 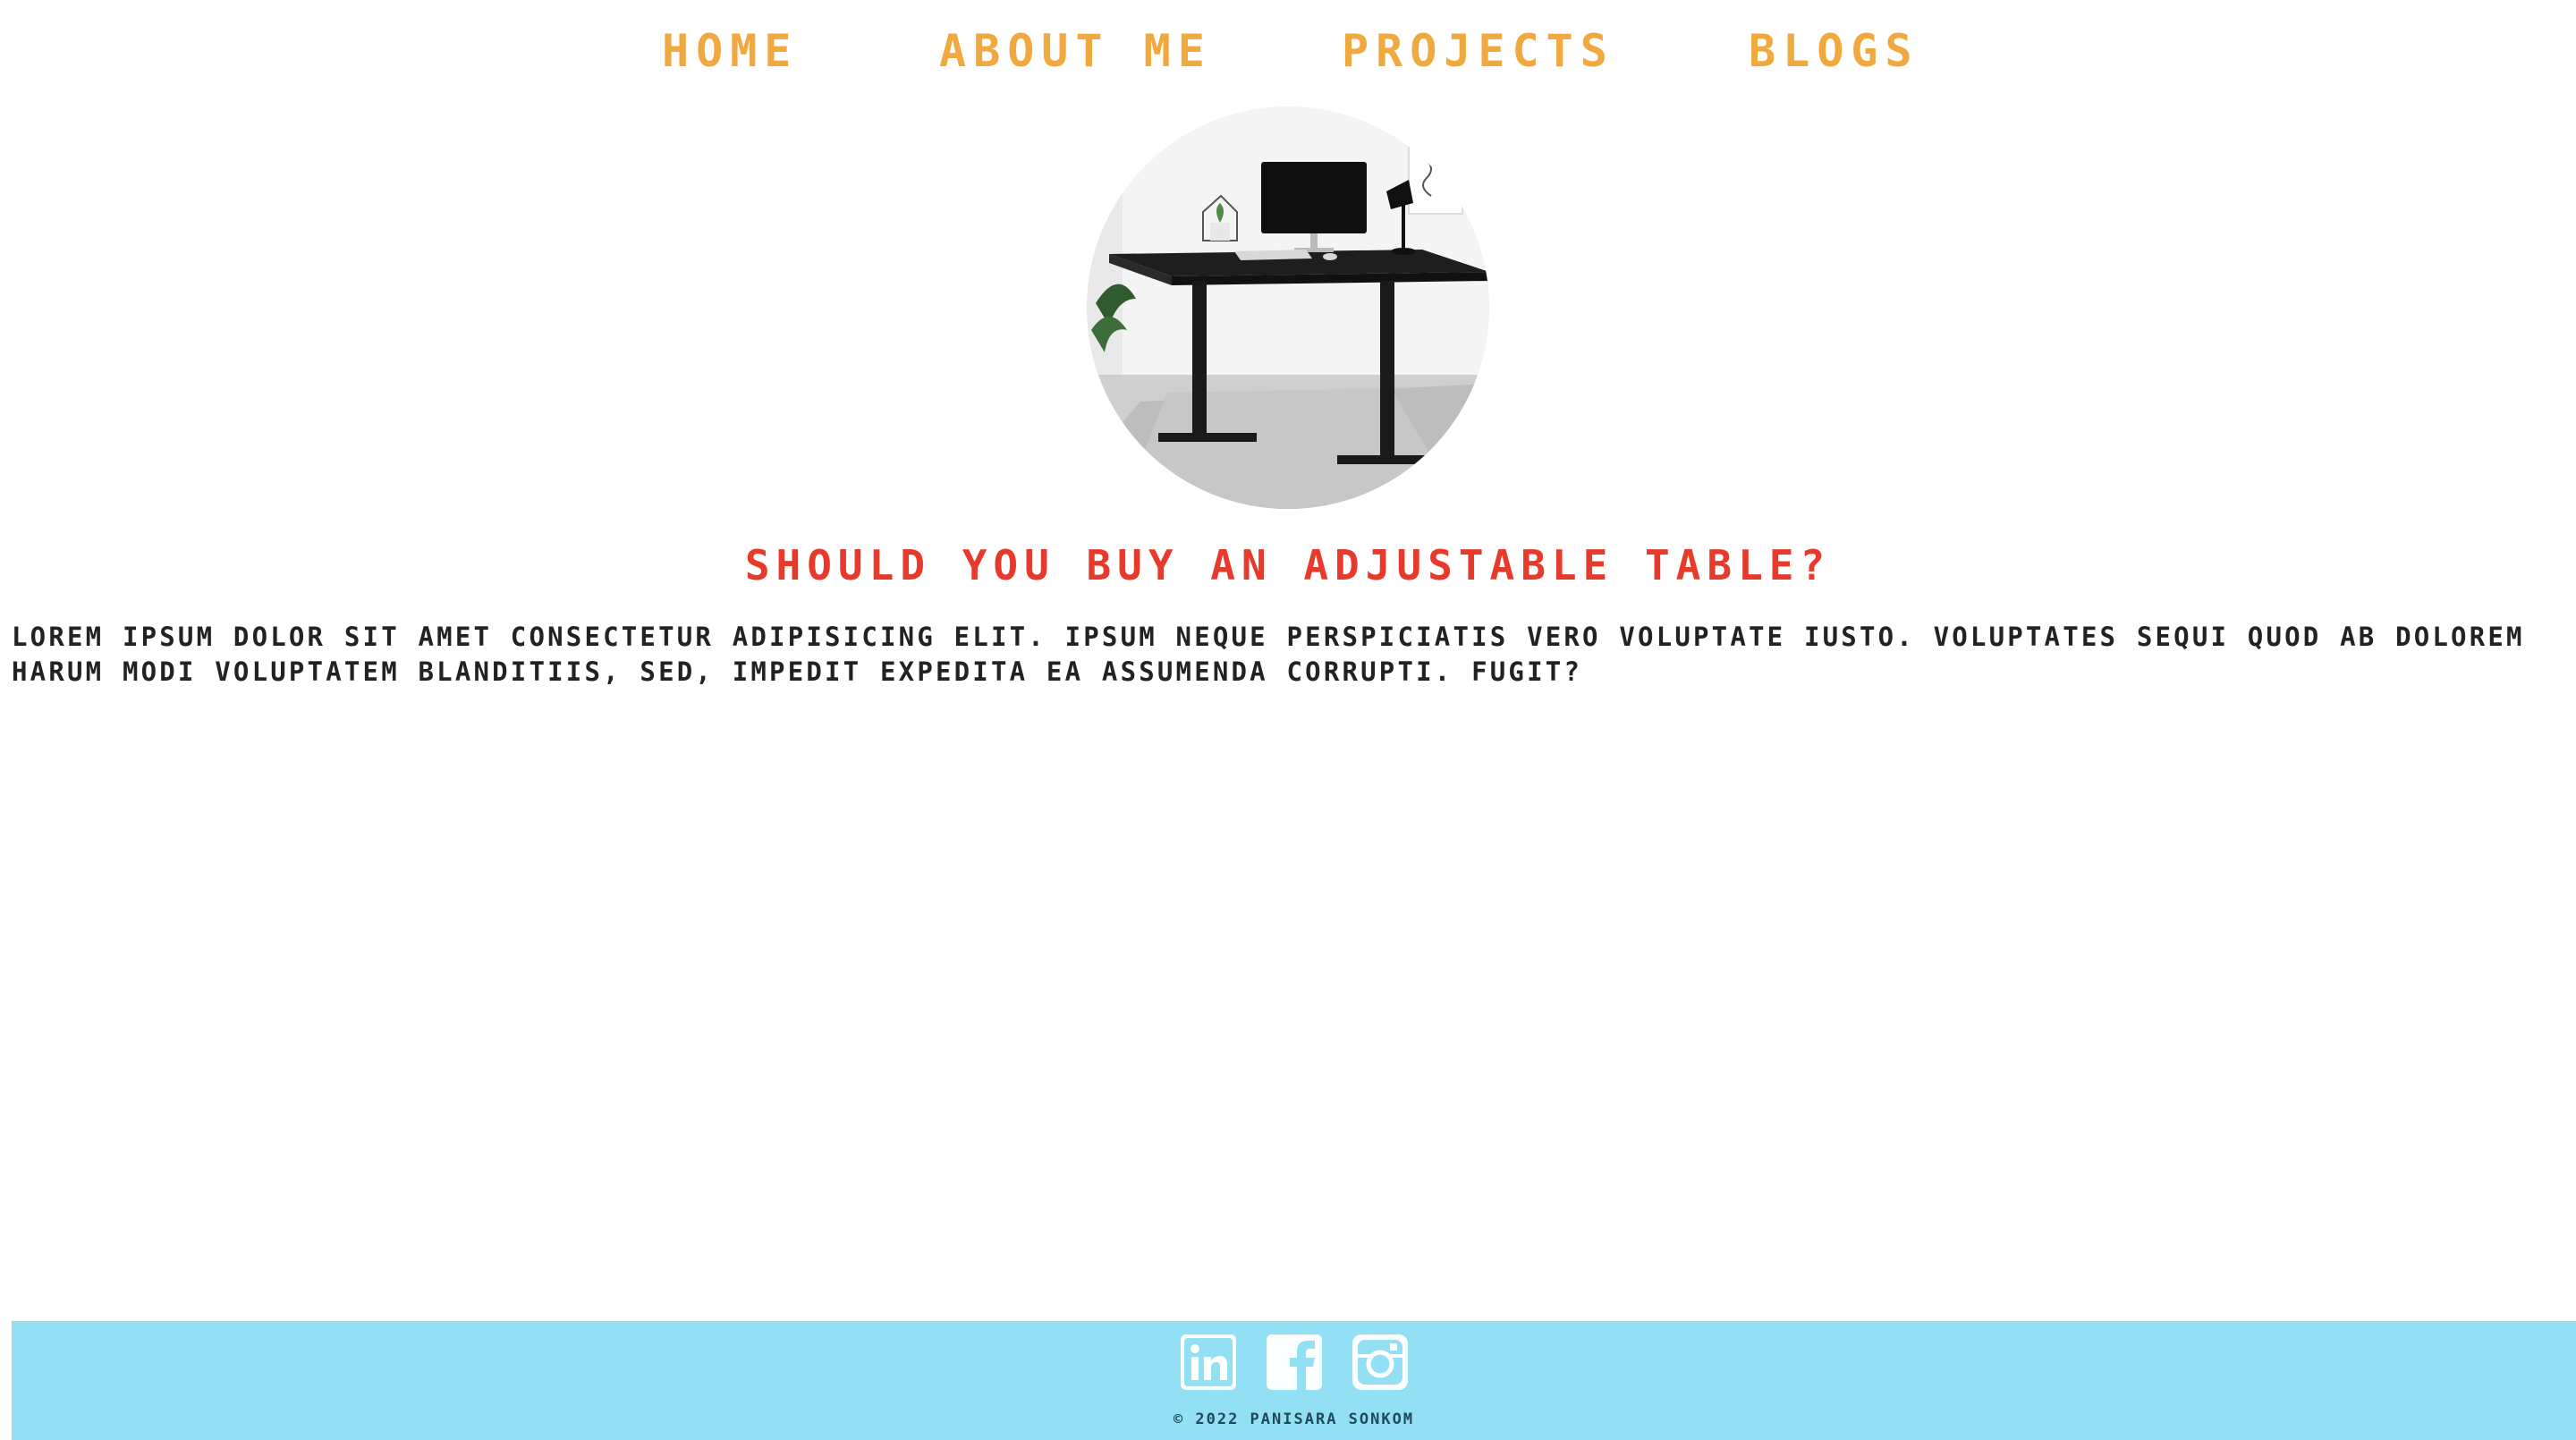 I want to click on desk-illustration, so click(x=1288, y=307).